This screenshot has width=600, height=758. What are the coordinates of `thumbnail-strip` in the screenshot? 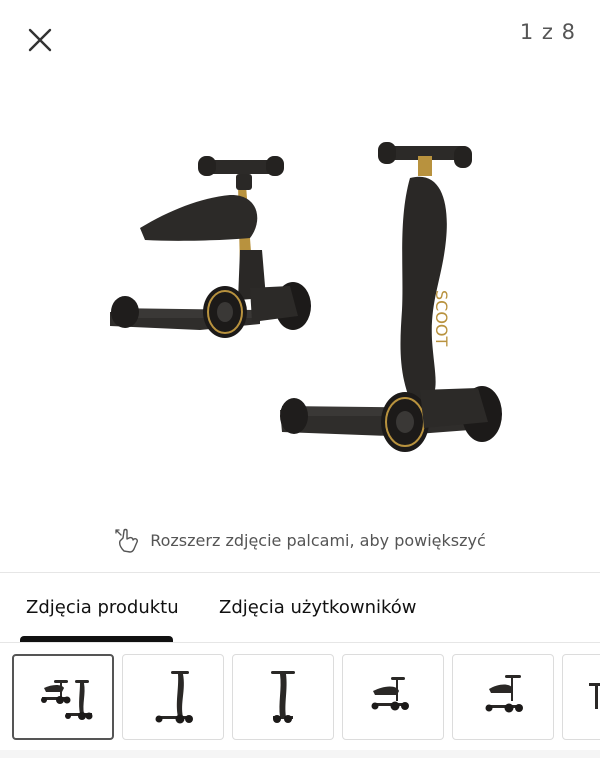 It's located at (300, 698).